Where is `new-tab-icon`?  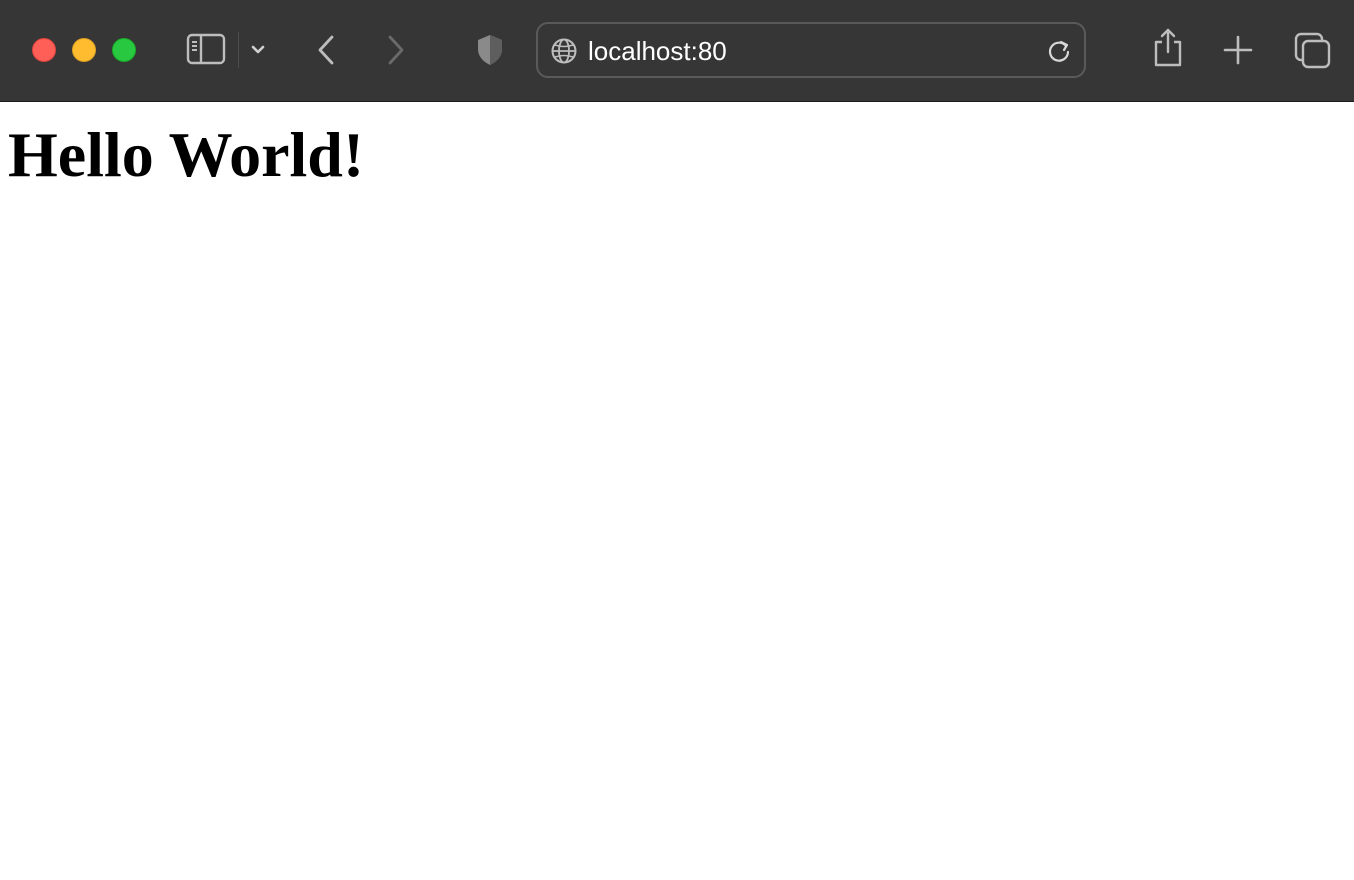
new-tab-icon is located at coordinates (1238, 50).